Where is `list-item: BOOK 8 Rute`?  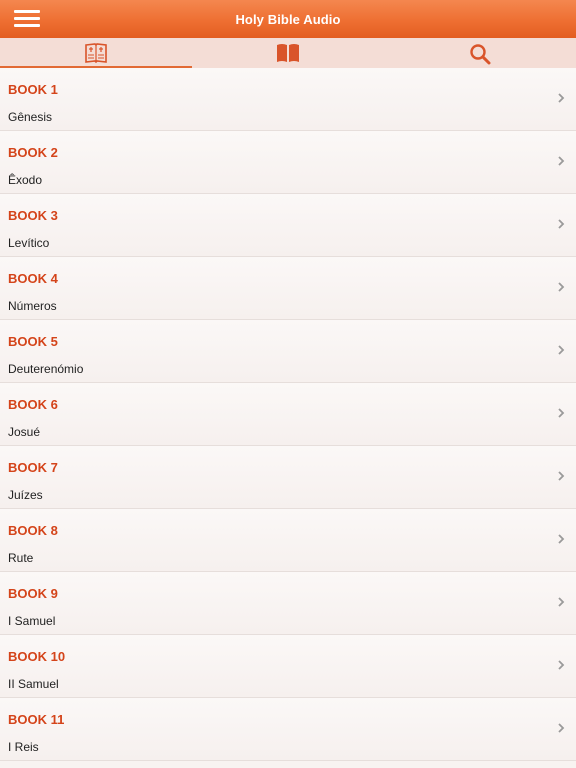
list-item: BOOK 8 Rute is located at coordinates (288, 540).